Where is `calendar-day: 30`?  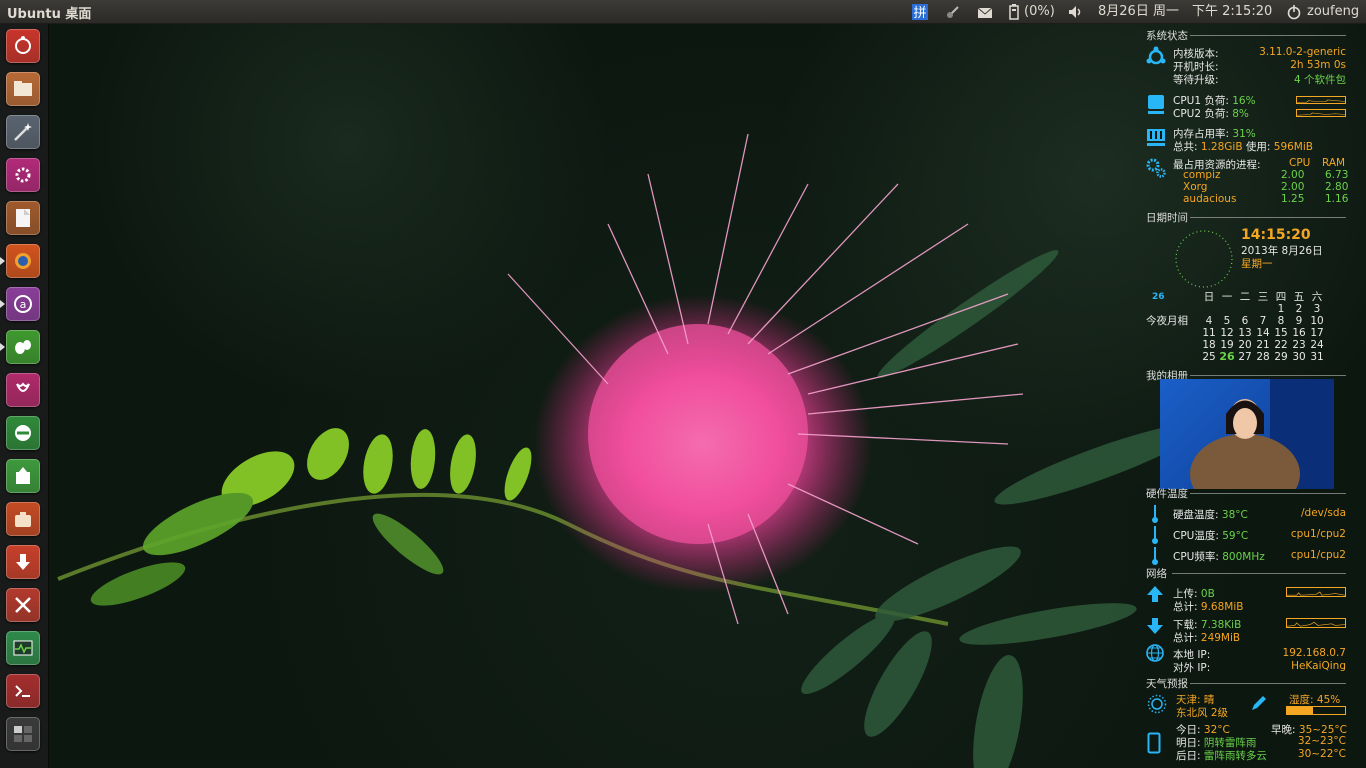
calendar-day: 30 is located at coordinates (1299, 357).